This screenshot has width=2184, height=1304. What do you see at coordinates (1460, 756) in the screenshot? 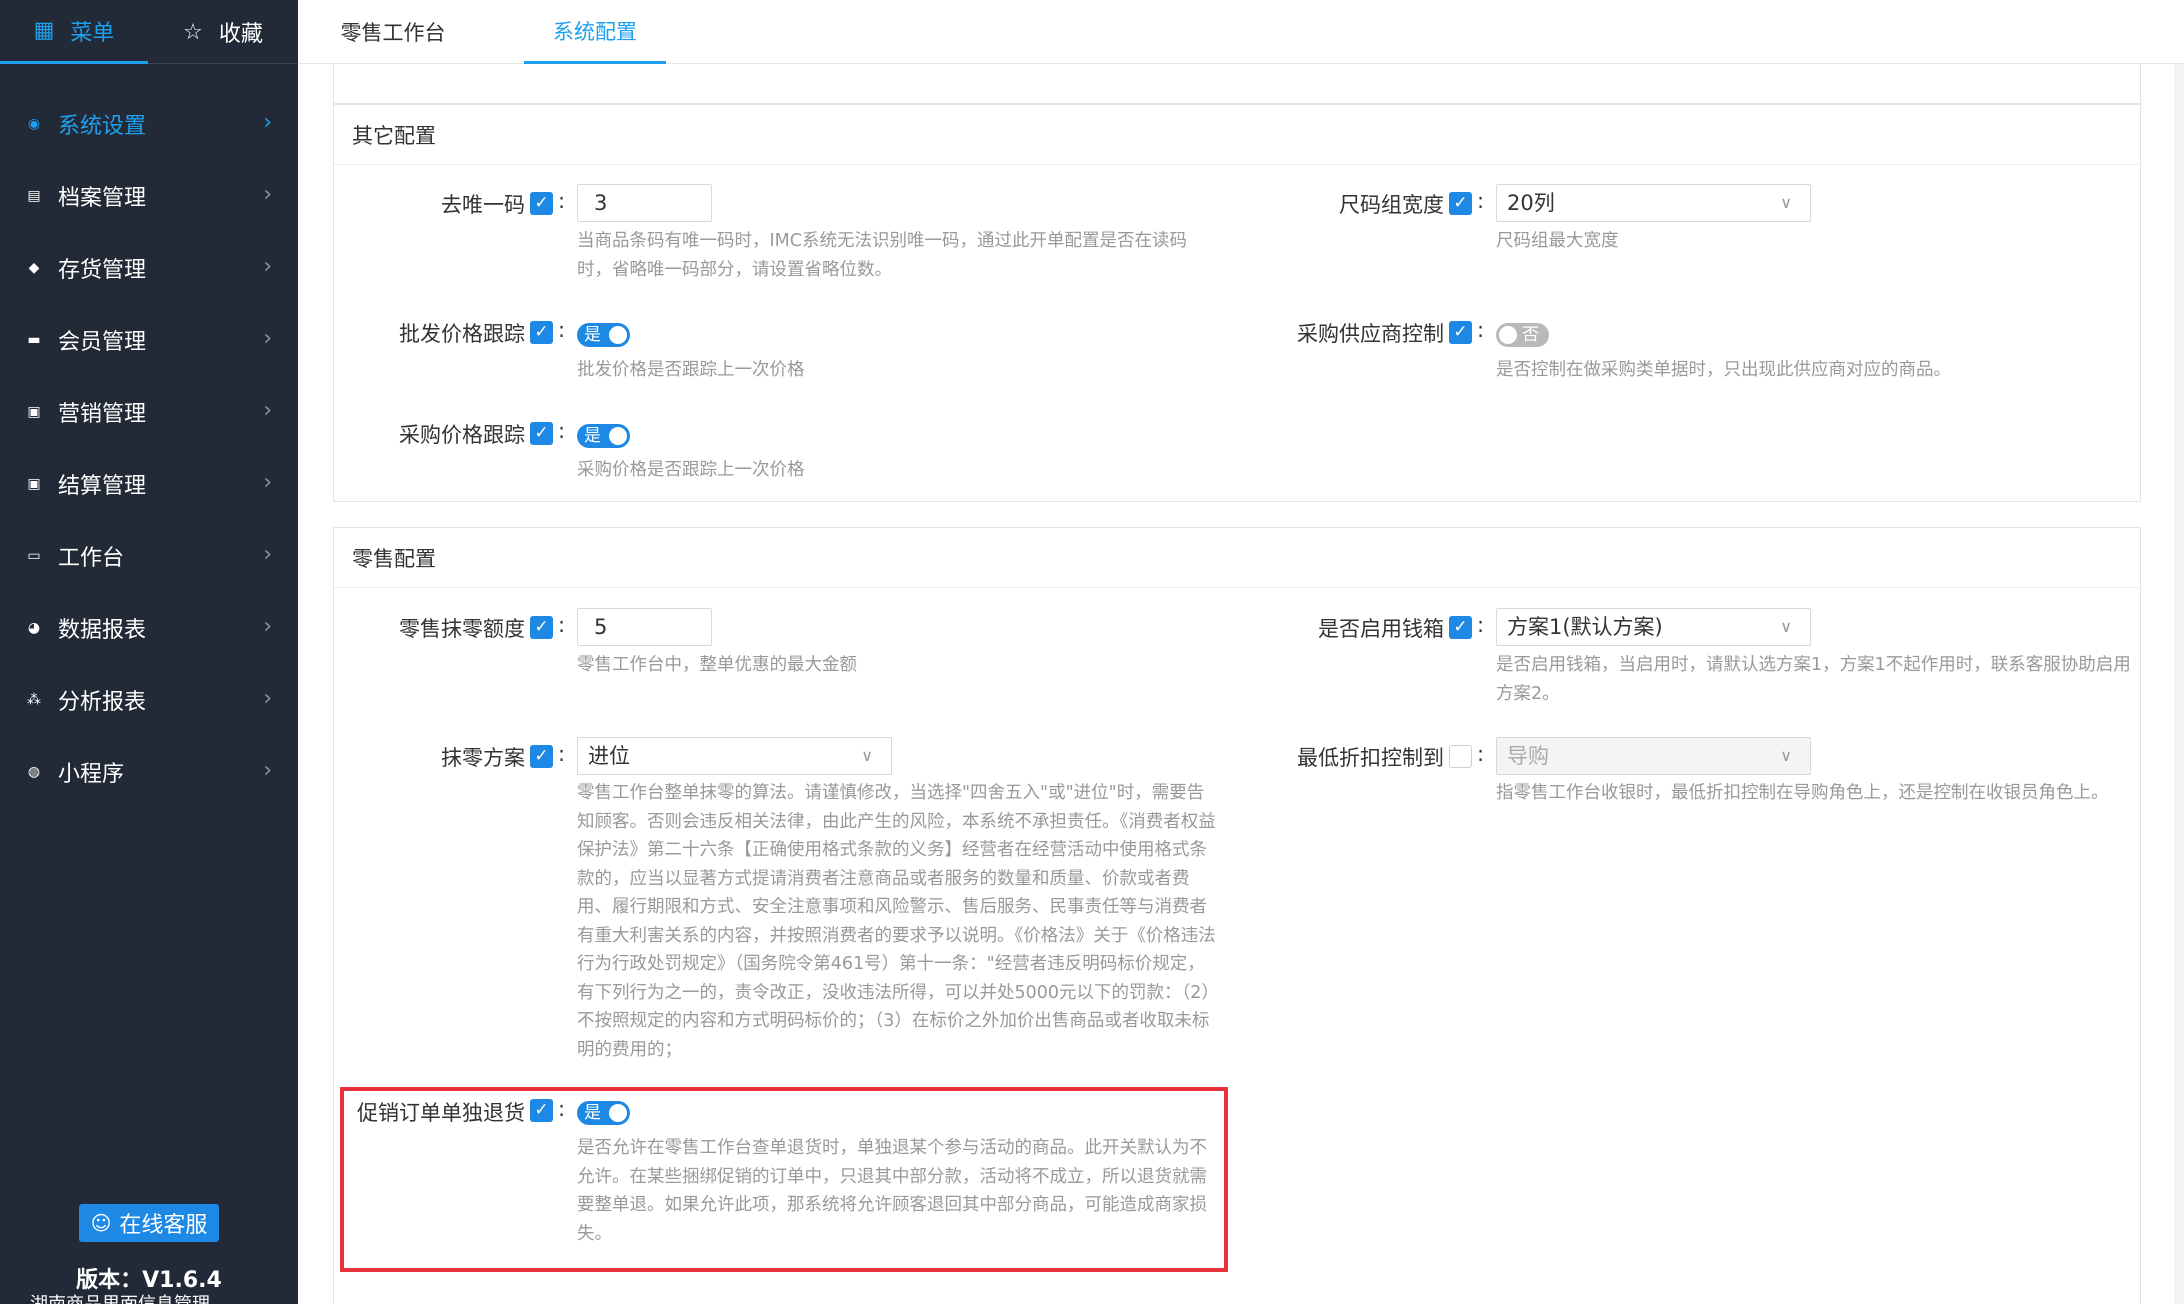
I see `min-discount-control-checkbox` at bounding box center [1460, 756].